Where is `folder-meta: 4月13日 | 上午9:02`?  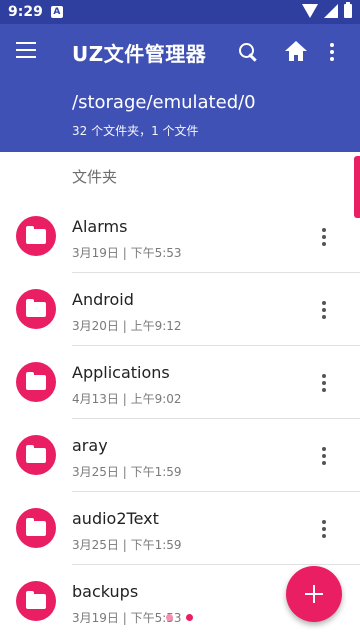 folder-meta: 4月13日 | 上午9:02 is located at coordinates (127, 399).